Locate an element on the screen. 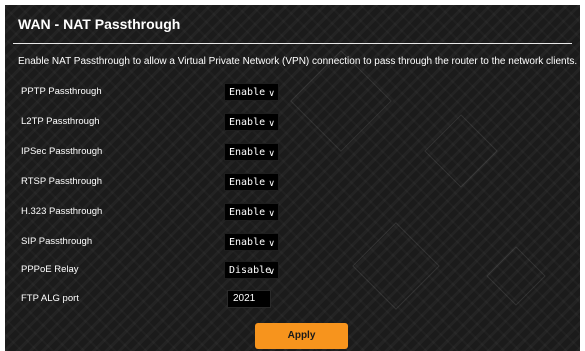 The height and width of the screenshot is (351, 585). rtsp-passthrough-label: RTSP Passthrough is located at coordinates (61, 181).